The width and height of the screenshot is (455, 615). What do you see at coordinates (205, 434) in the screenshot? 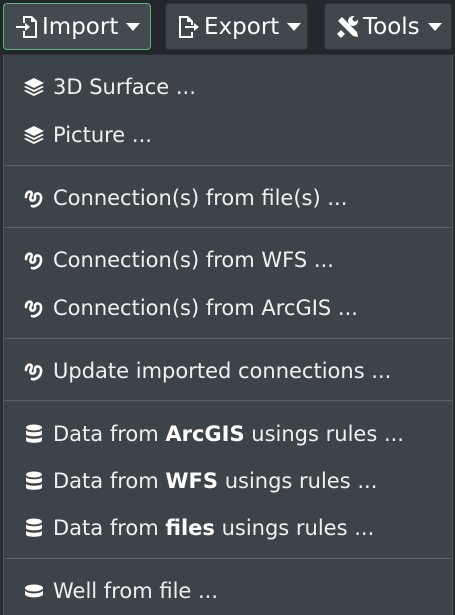
I see `label-bold: ArcGIS` at bounding box center [205, 434].